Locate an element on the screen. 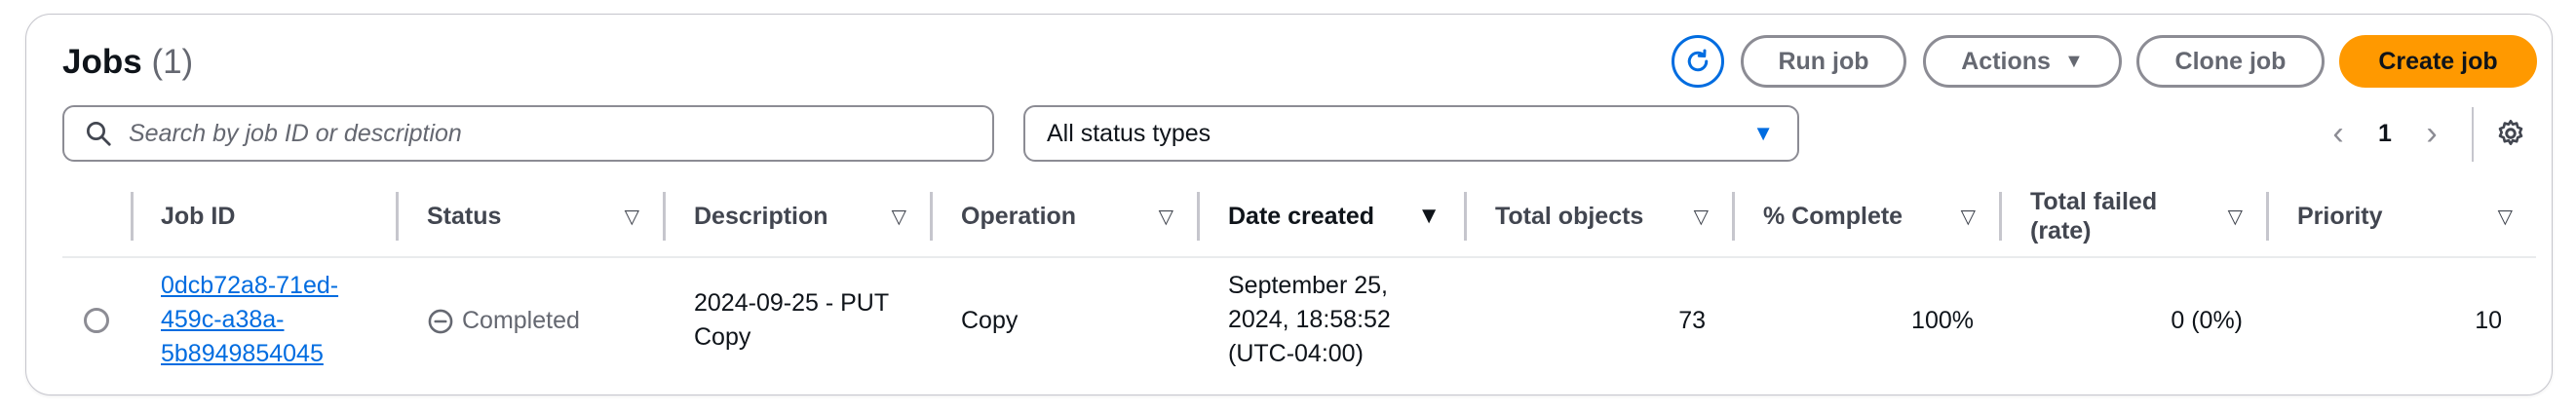  column-header-status: Status ▽ is located at coordinates (545, 216).